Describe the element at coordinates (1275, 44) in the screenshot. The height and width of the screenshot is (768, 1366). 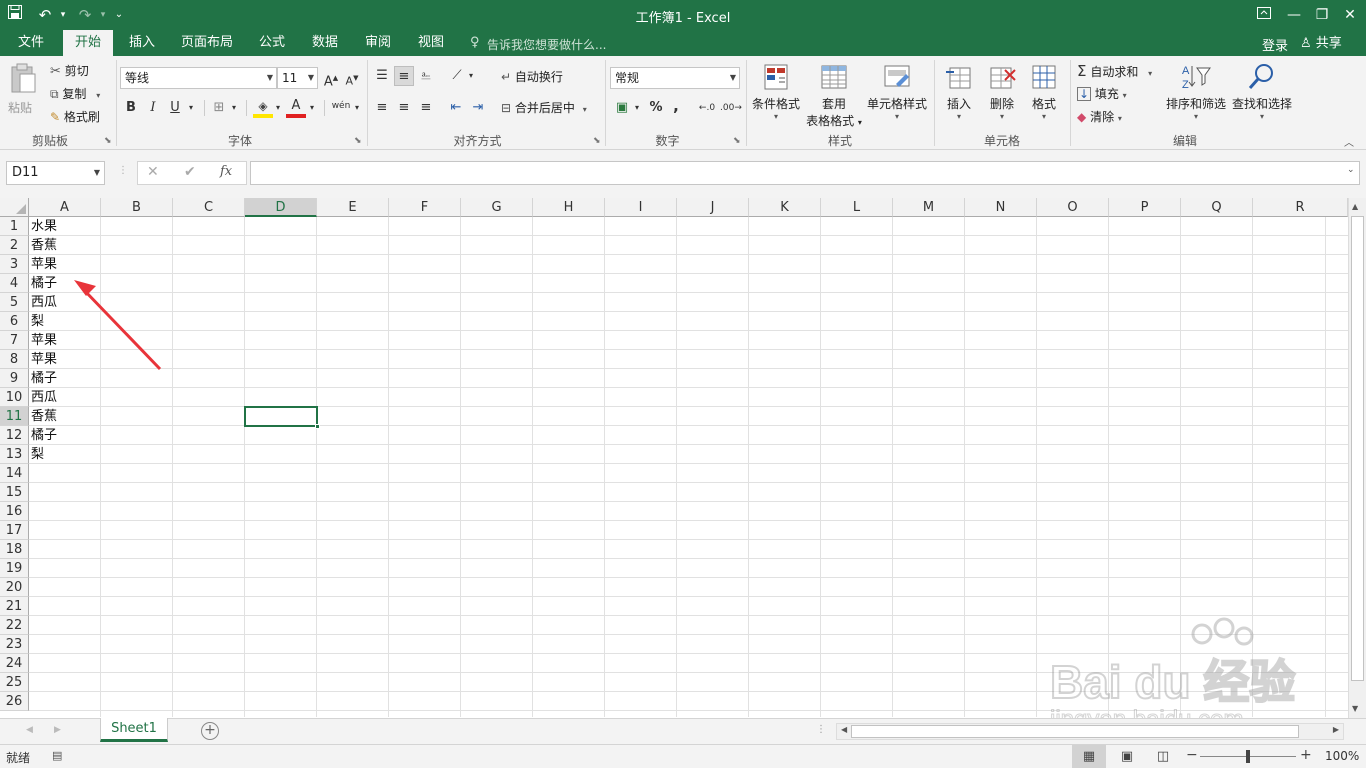
I see `sign-in-link: 登录` at that location.